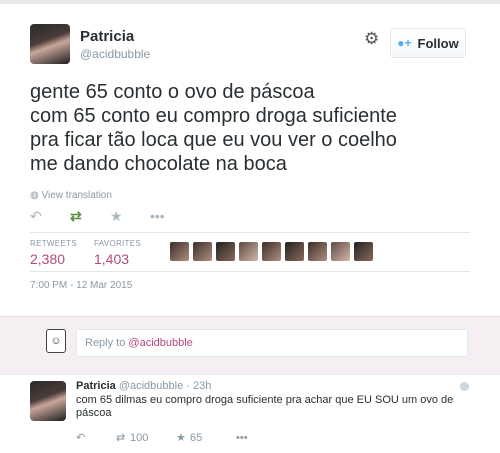 Image resolution: width=500 pixels, height=453 pixels. I want to click on favoriter-avatars, so click(271, 251).